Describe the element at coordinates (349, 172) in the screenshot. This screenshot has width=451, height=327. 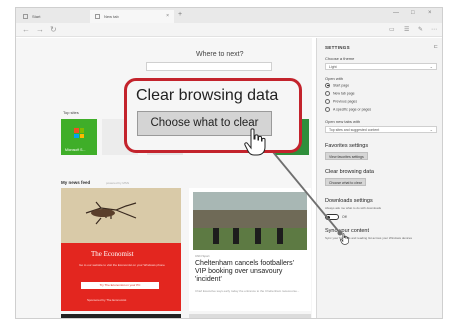
I see `clear-browsing-heading: Clear browsing data` at that location.